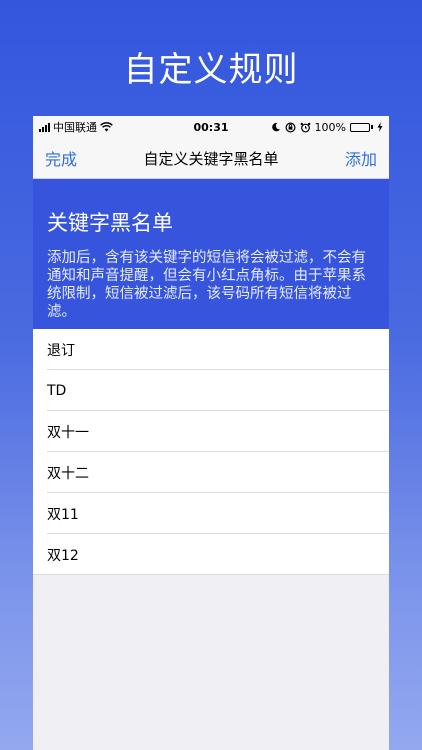  What do you see at coordinates (275, 127) in the screenshot?
I see `moon-icon` at bounding box center [275, 127].